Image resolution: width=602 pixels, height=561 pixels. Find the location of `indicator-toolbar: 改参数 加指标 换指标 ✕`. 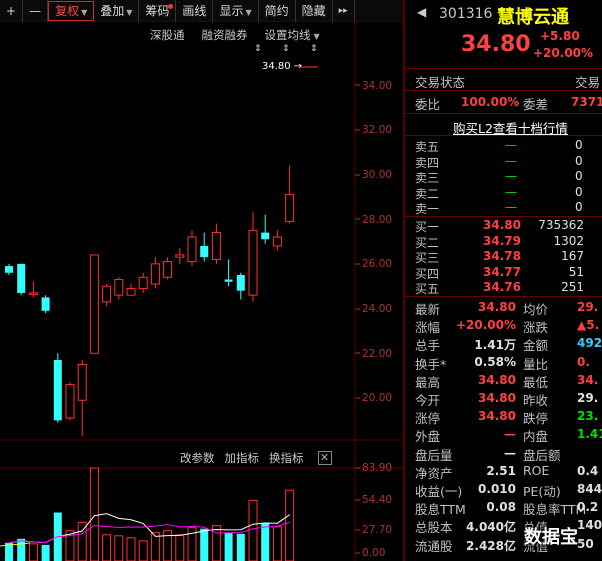

indicator-toolbar: 改参数 加指标 换指标 ✕ is located at coordinates (291, 458).